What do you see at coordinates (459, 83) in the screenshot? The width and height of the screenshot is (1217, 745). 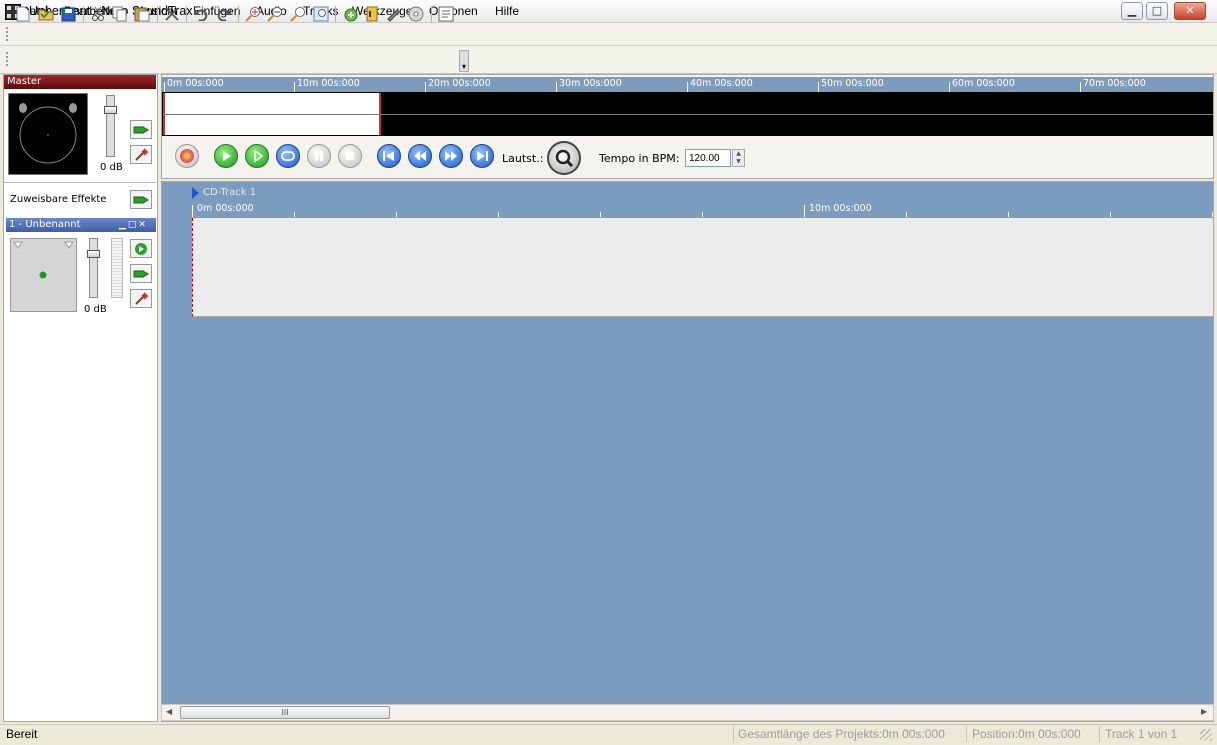 I see `ruler-label: 20m 00s:000` at bounding box center [459, 83].